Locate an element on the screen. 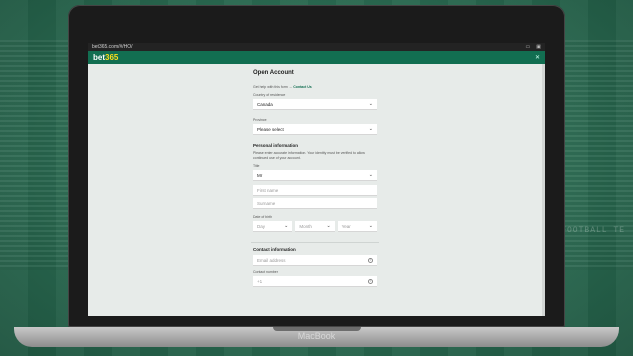  url-bar: bet365.com/#/HO/ is located at coordinates (112, 47).